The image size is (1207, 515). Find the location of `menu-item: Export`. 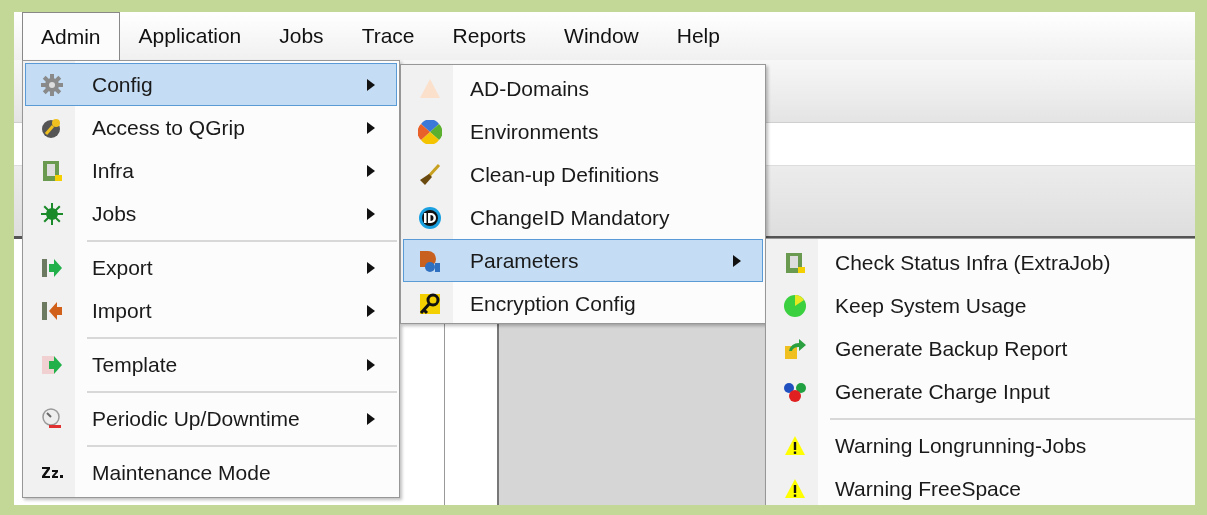

menu-item: Export is located at coordinates (211, 267).